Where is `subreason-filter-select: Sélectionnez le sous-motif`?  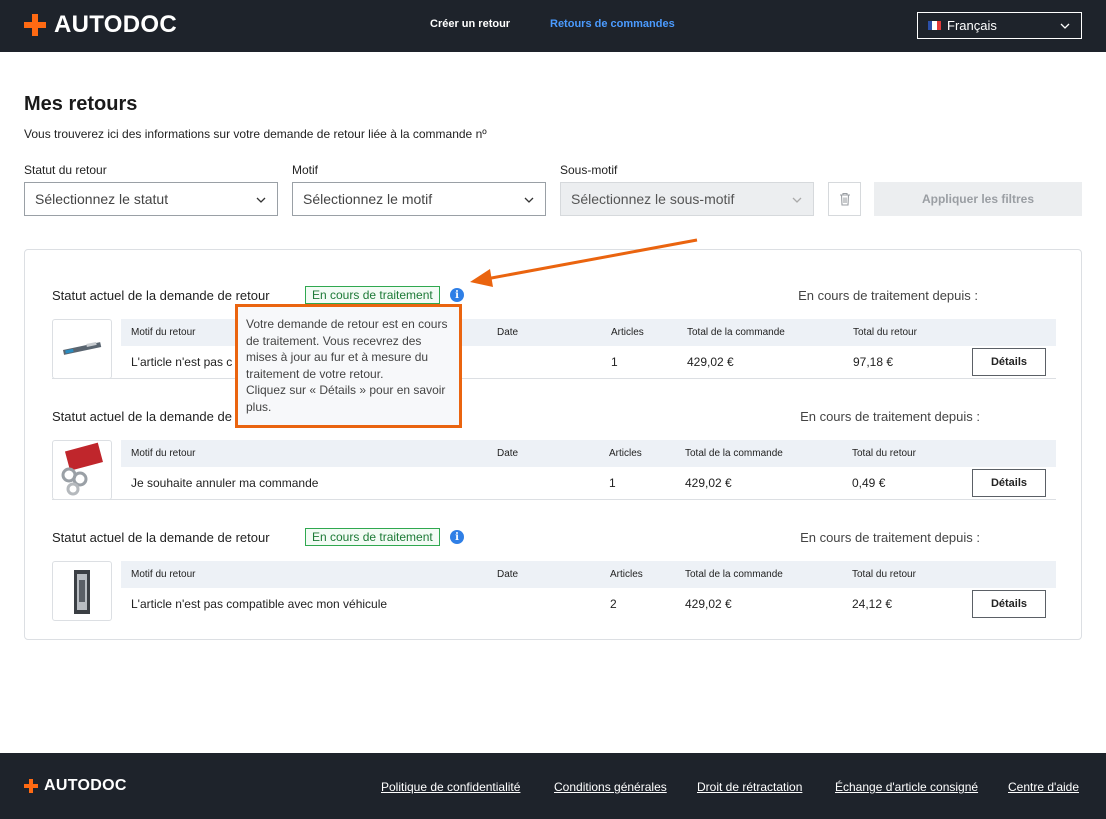
subreason-filter-select: Sélectionnez le sous-motif is located at coordinates (687, 199).